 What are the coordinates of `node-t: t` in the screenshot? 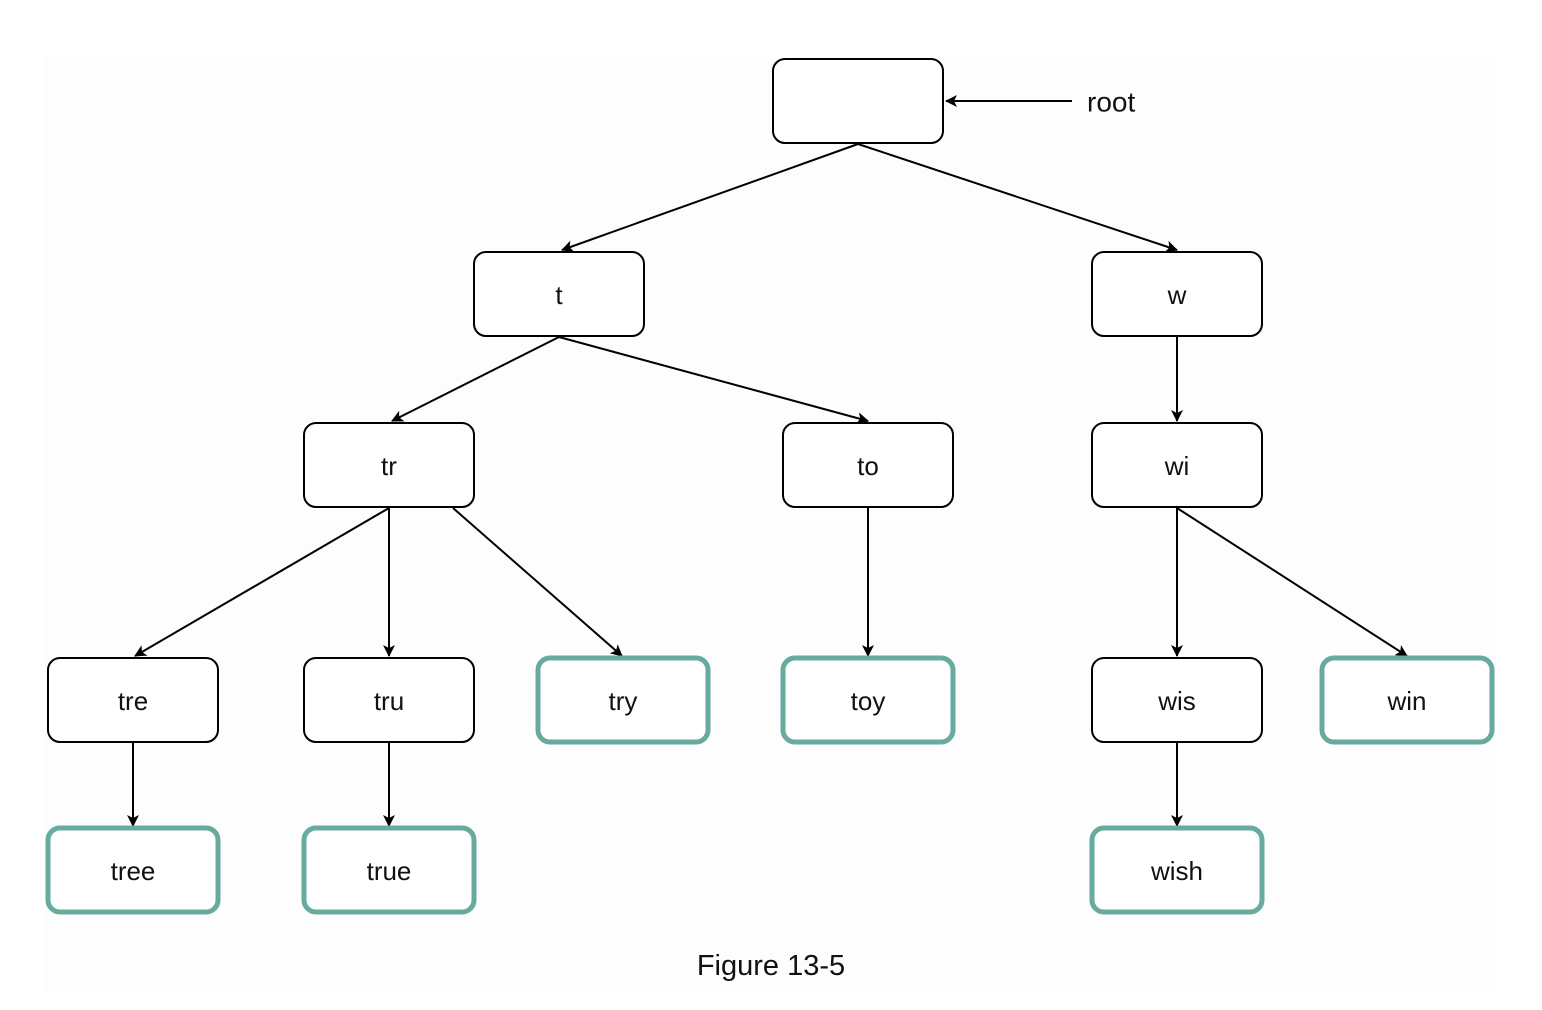 It's located at (559, 294).